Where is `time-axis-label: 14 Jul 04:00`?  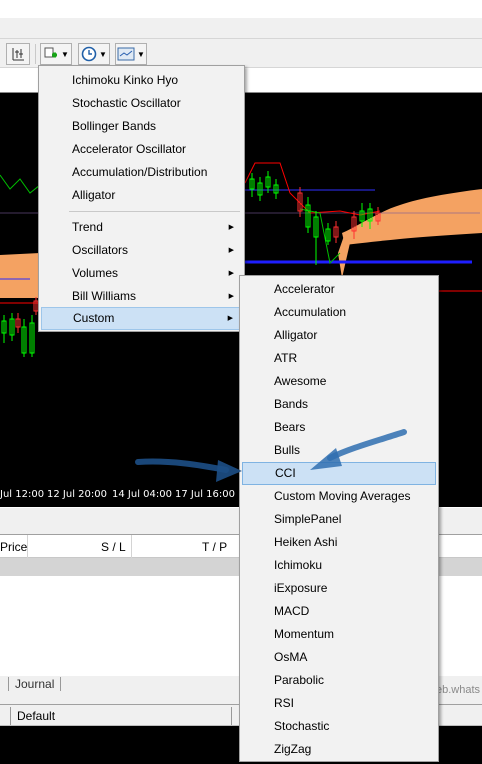 time-axis-label: 14 Jul 04:00 is located at coordinates (142, 494).